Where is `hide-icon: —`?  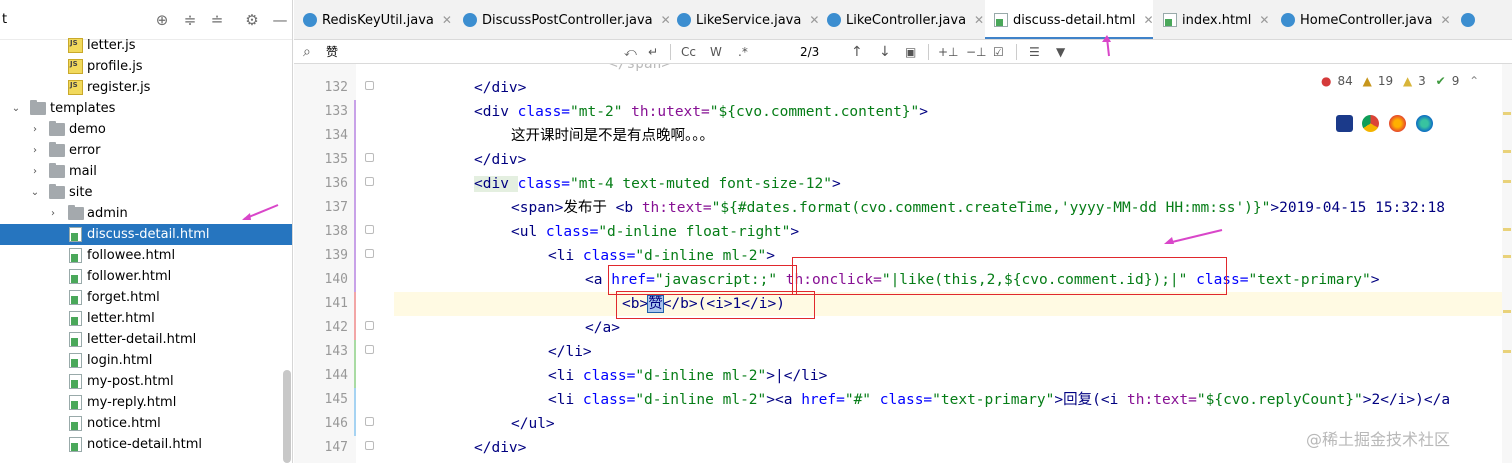 hide-icon: — is located at coordinates (280, 20).